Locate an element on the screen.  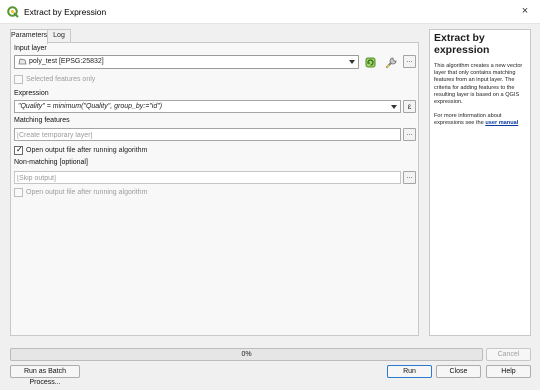
iterate-icon is located at coordinates (370, 62).